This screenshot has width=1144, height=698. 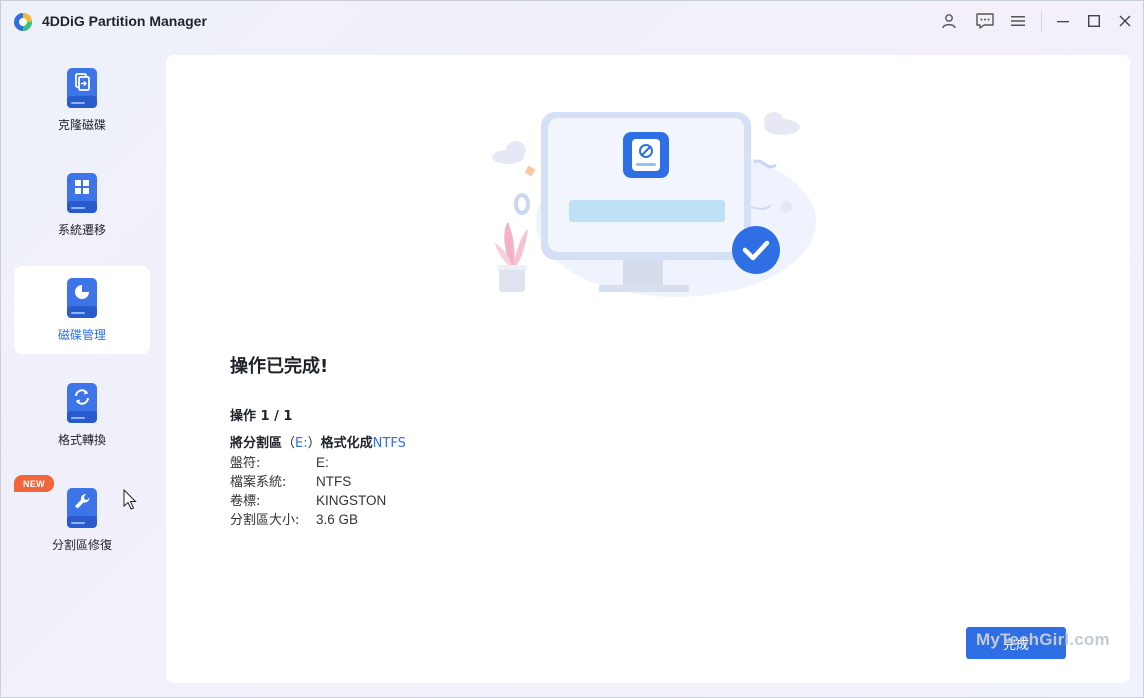 What do you see at coordinates (351, 500) in the screenshot?
I see `detail-value: KINGSTON` at bounding box center [351, 500].